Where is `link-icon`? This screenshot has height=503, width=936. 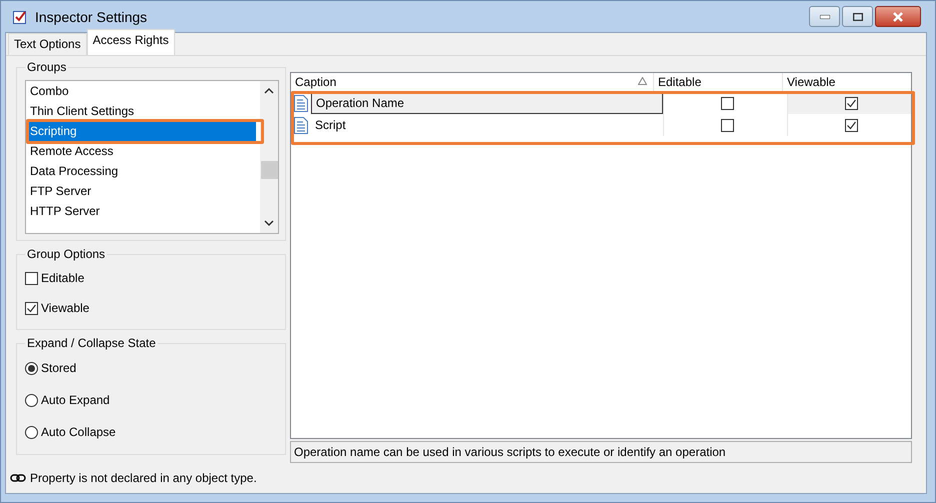
link-icon is located at coordinates (18, 478).